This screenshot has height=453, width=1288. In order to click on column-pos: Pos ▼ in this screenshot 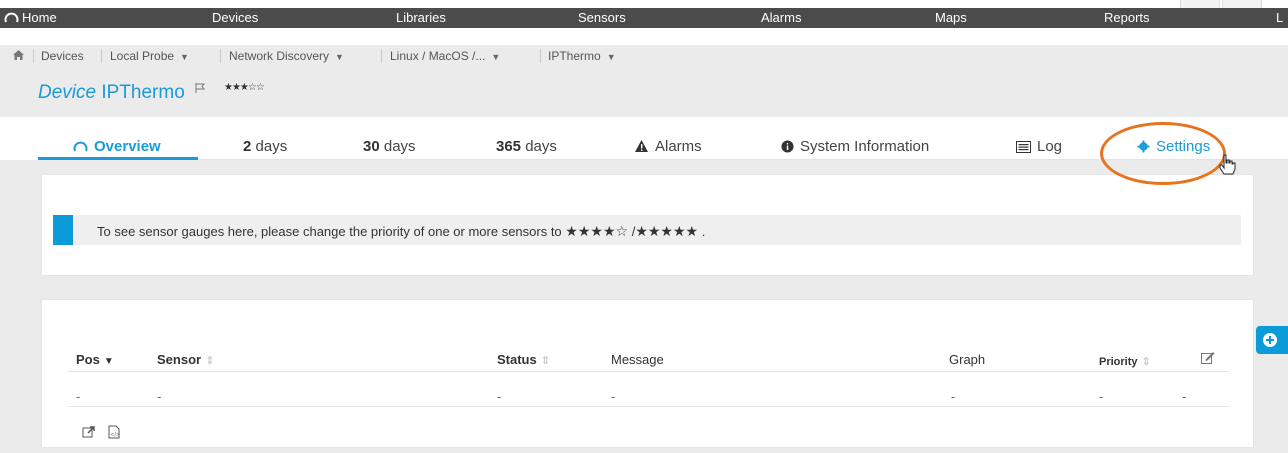, I will do `click(95, 359)`.